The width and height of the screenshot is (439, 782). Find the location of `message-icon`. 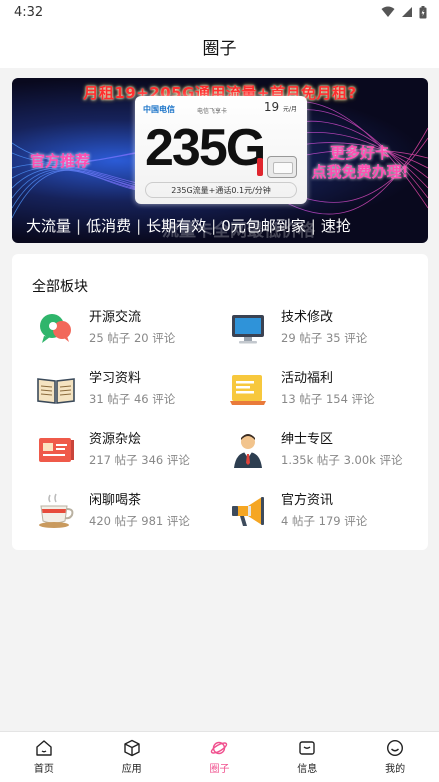

message-icon is located at coordinates (307, 748).